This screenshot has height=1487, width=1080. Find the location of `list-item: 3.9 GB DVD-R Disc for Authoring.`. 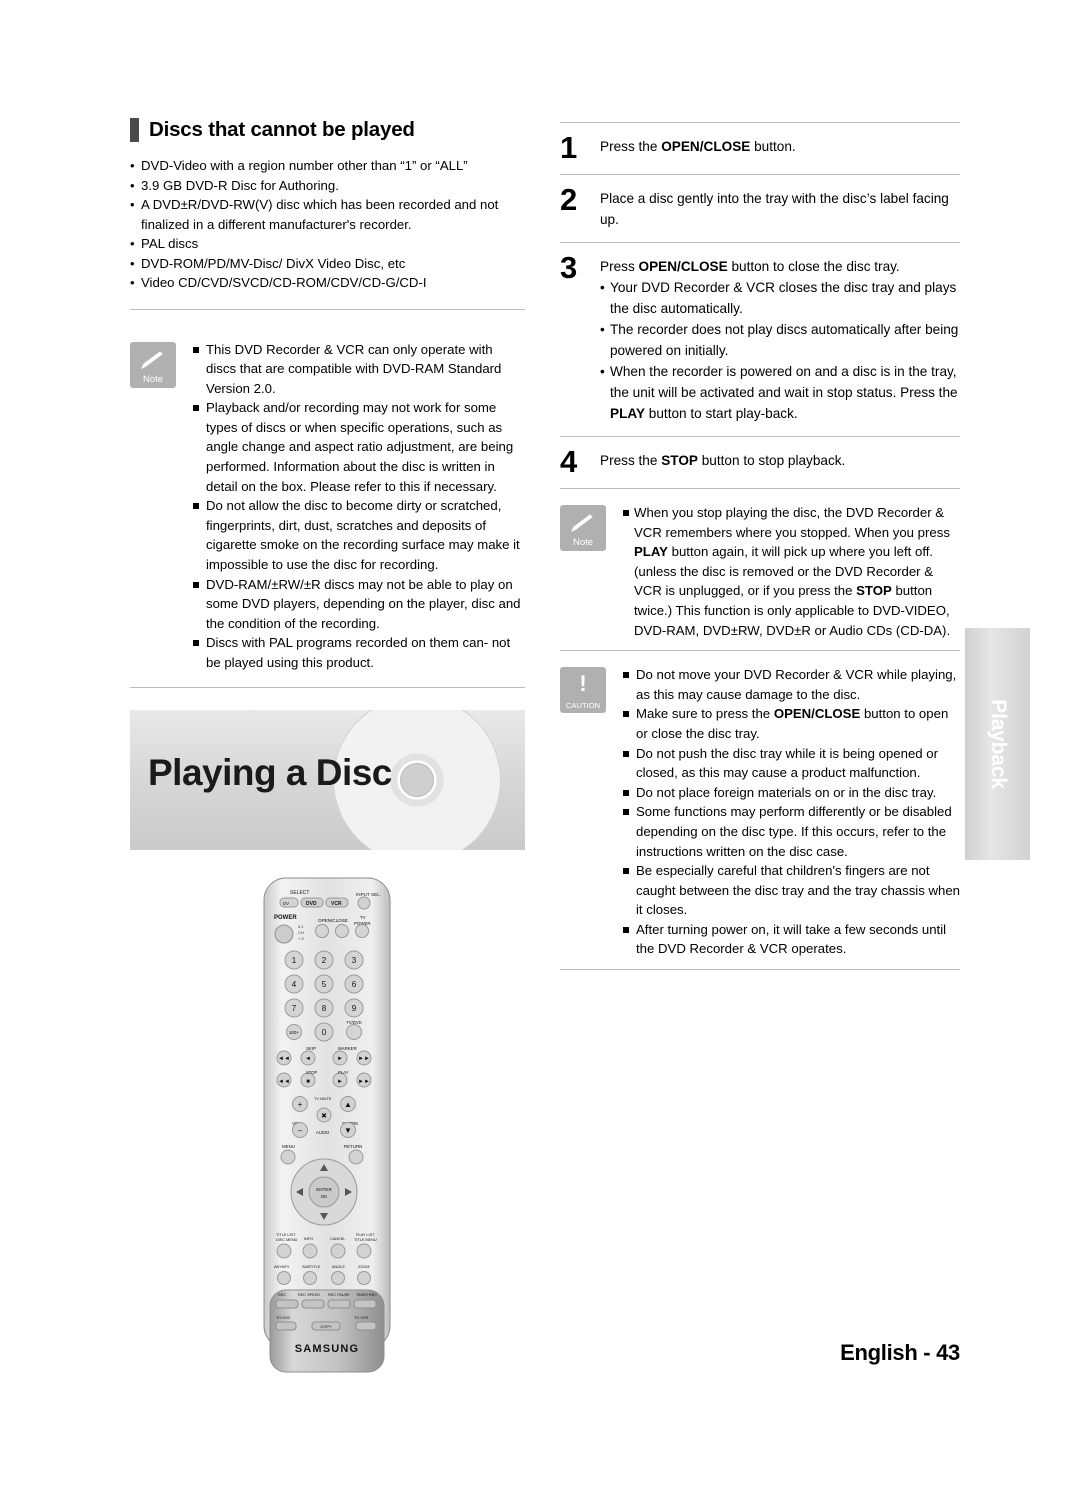

list-item: 3.9 GB DVD-R Disc for Authoring. is located at coordinates (327, 186).